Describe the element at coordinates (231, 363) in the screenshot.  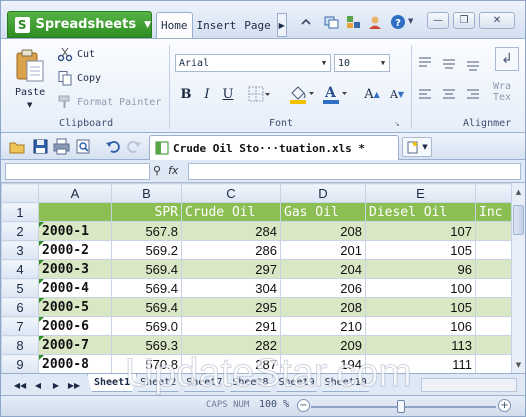
I see `cell: 287` at that location.